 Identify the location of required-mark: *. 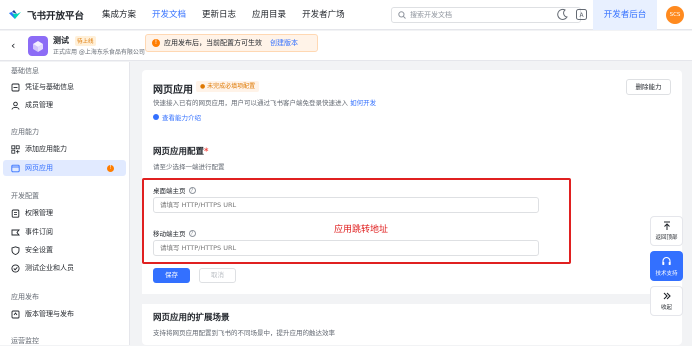
(206, 152).